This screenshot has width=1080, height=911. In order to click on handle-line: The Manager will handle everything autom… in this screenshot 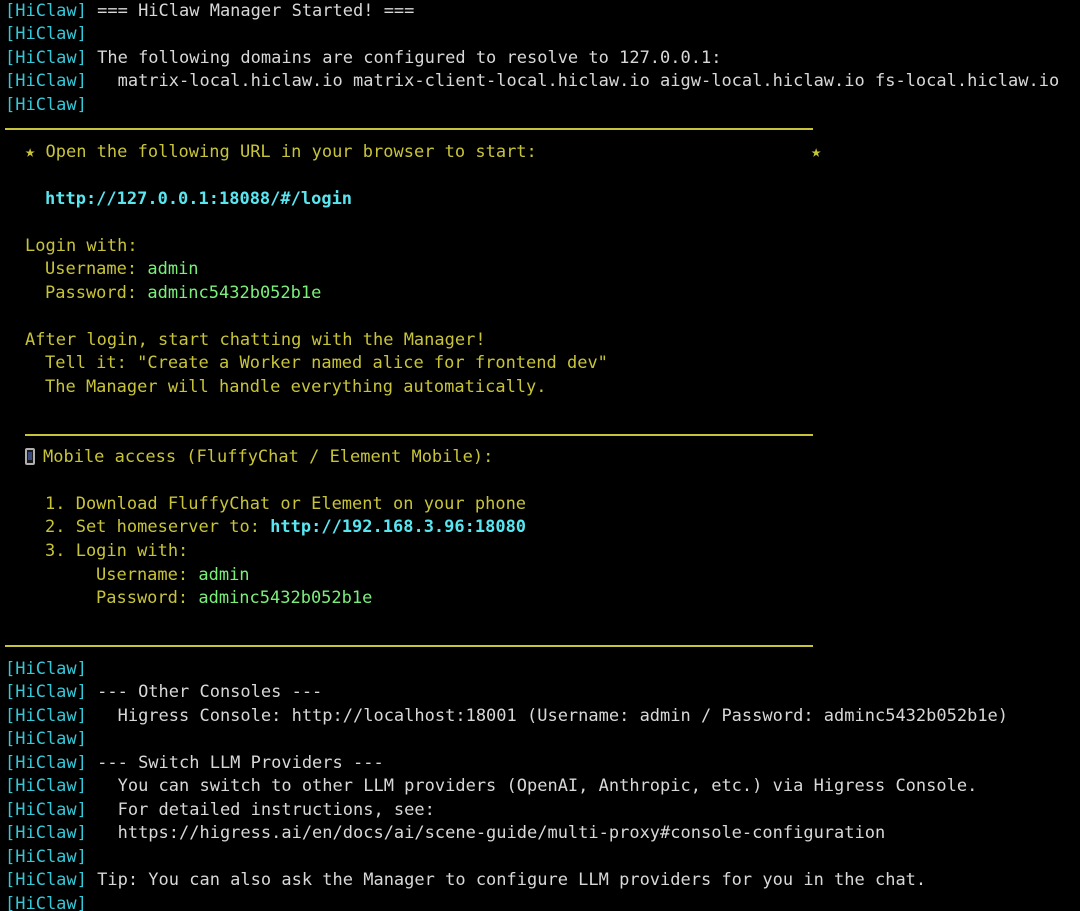, I will do `click(296, 387)`.